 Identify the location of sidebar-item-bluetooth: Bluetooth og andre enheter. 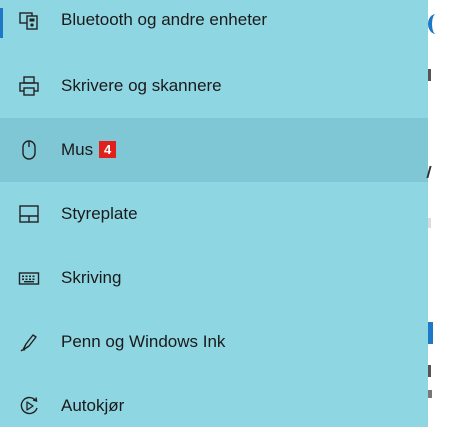
(214, 26).